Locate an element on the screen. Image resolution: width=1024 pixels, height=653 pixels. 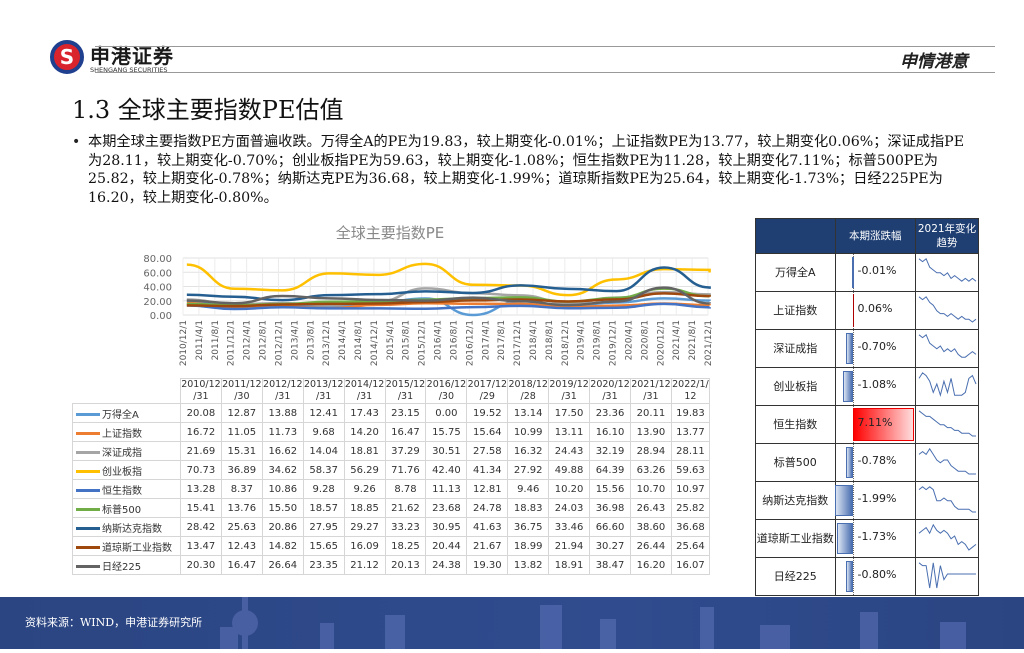
table-cell: 36.89 is located at coordinates (241, 470).